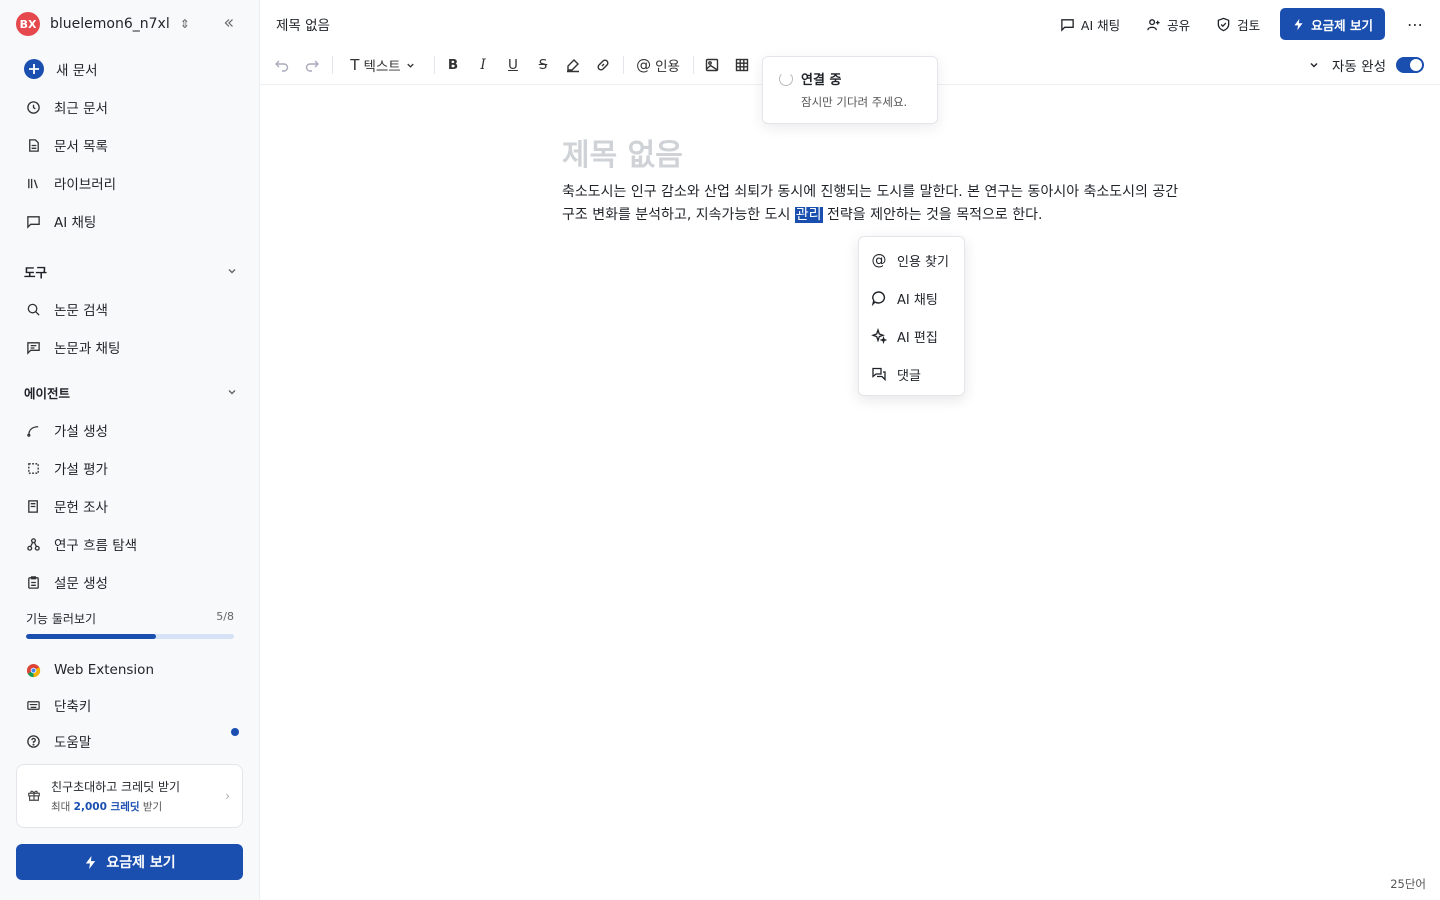 This screenshot has height=900, width=1440. Describe the element at coordinates (786, 78) in the screenshot. I see `spinner-icon` at that location.